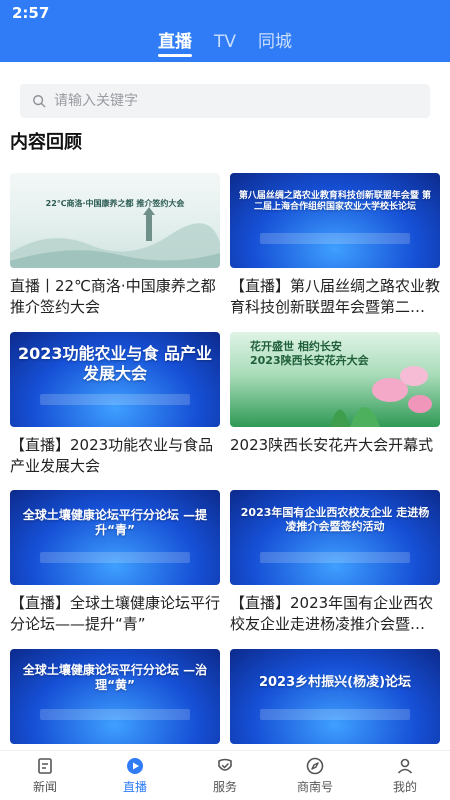 This screenshot has width=450, height=800. I want to click on card-title: 【直播】全球土壤健康论坛平行分论坛——提升“青”, so click(115, 613).